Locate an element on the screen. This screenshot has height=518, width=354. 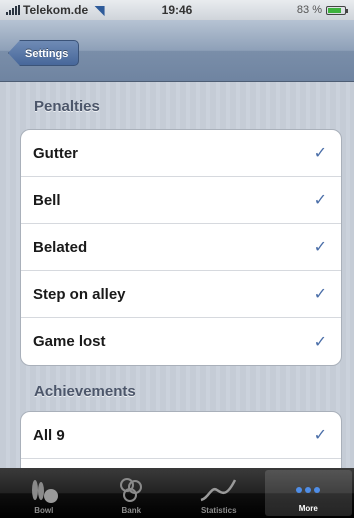
battery-indicator: 83 % is located at coordinates (322, 10).